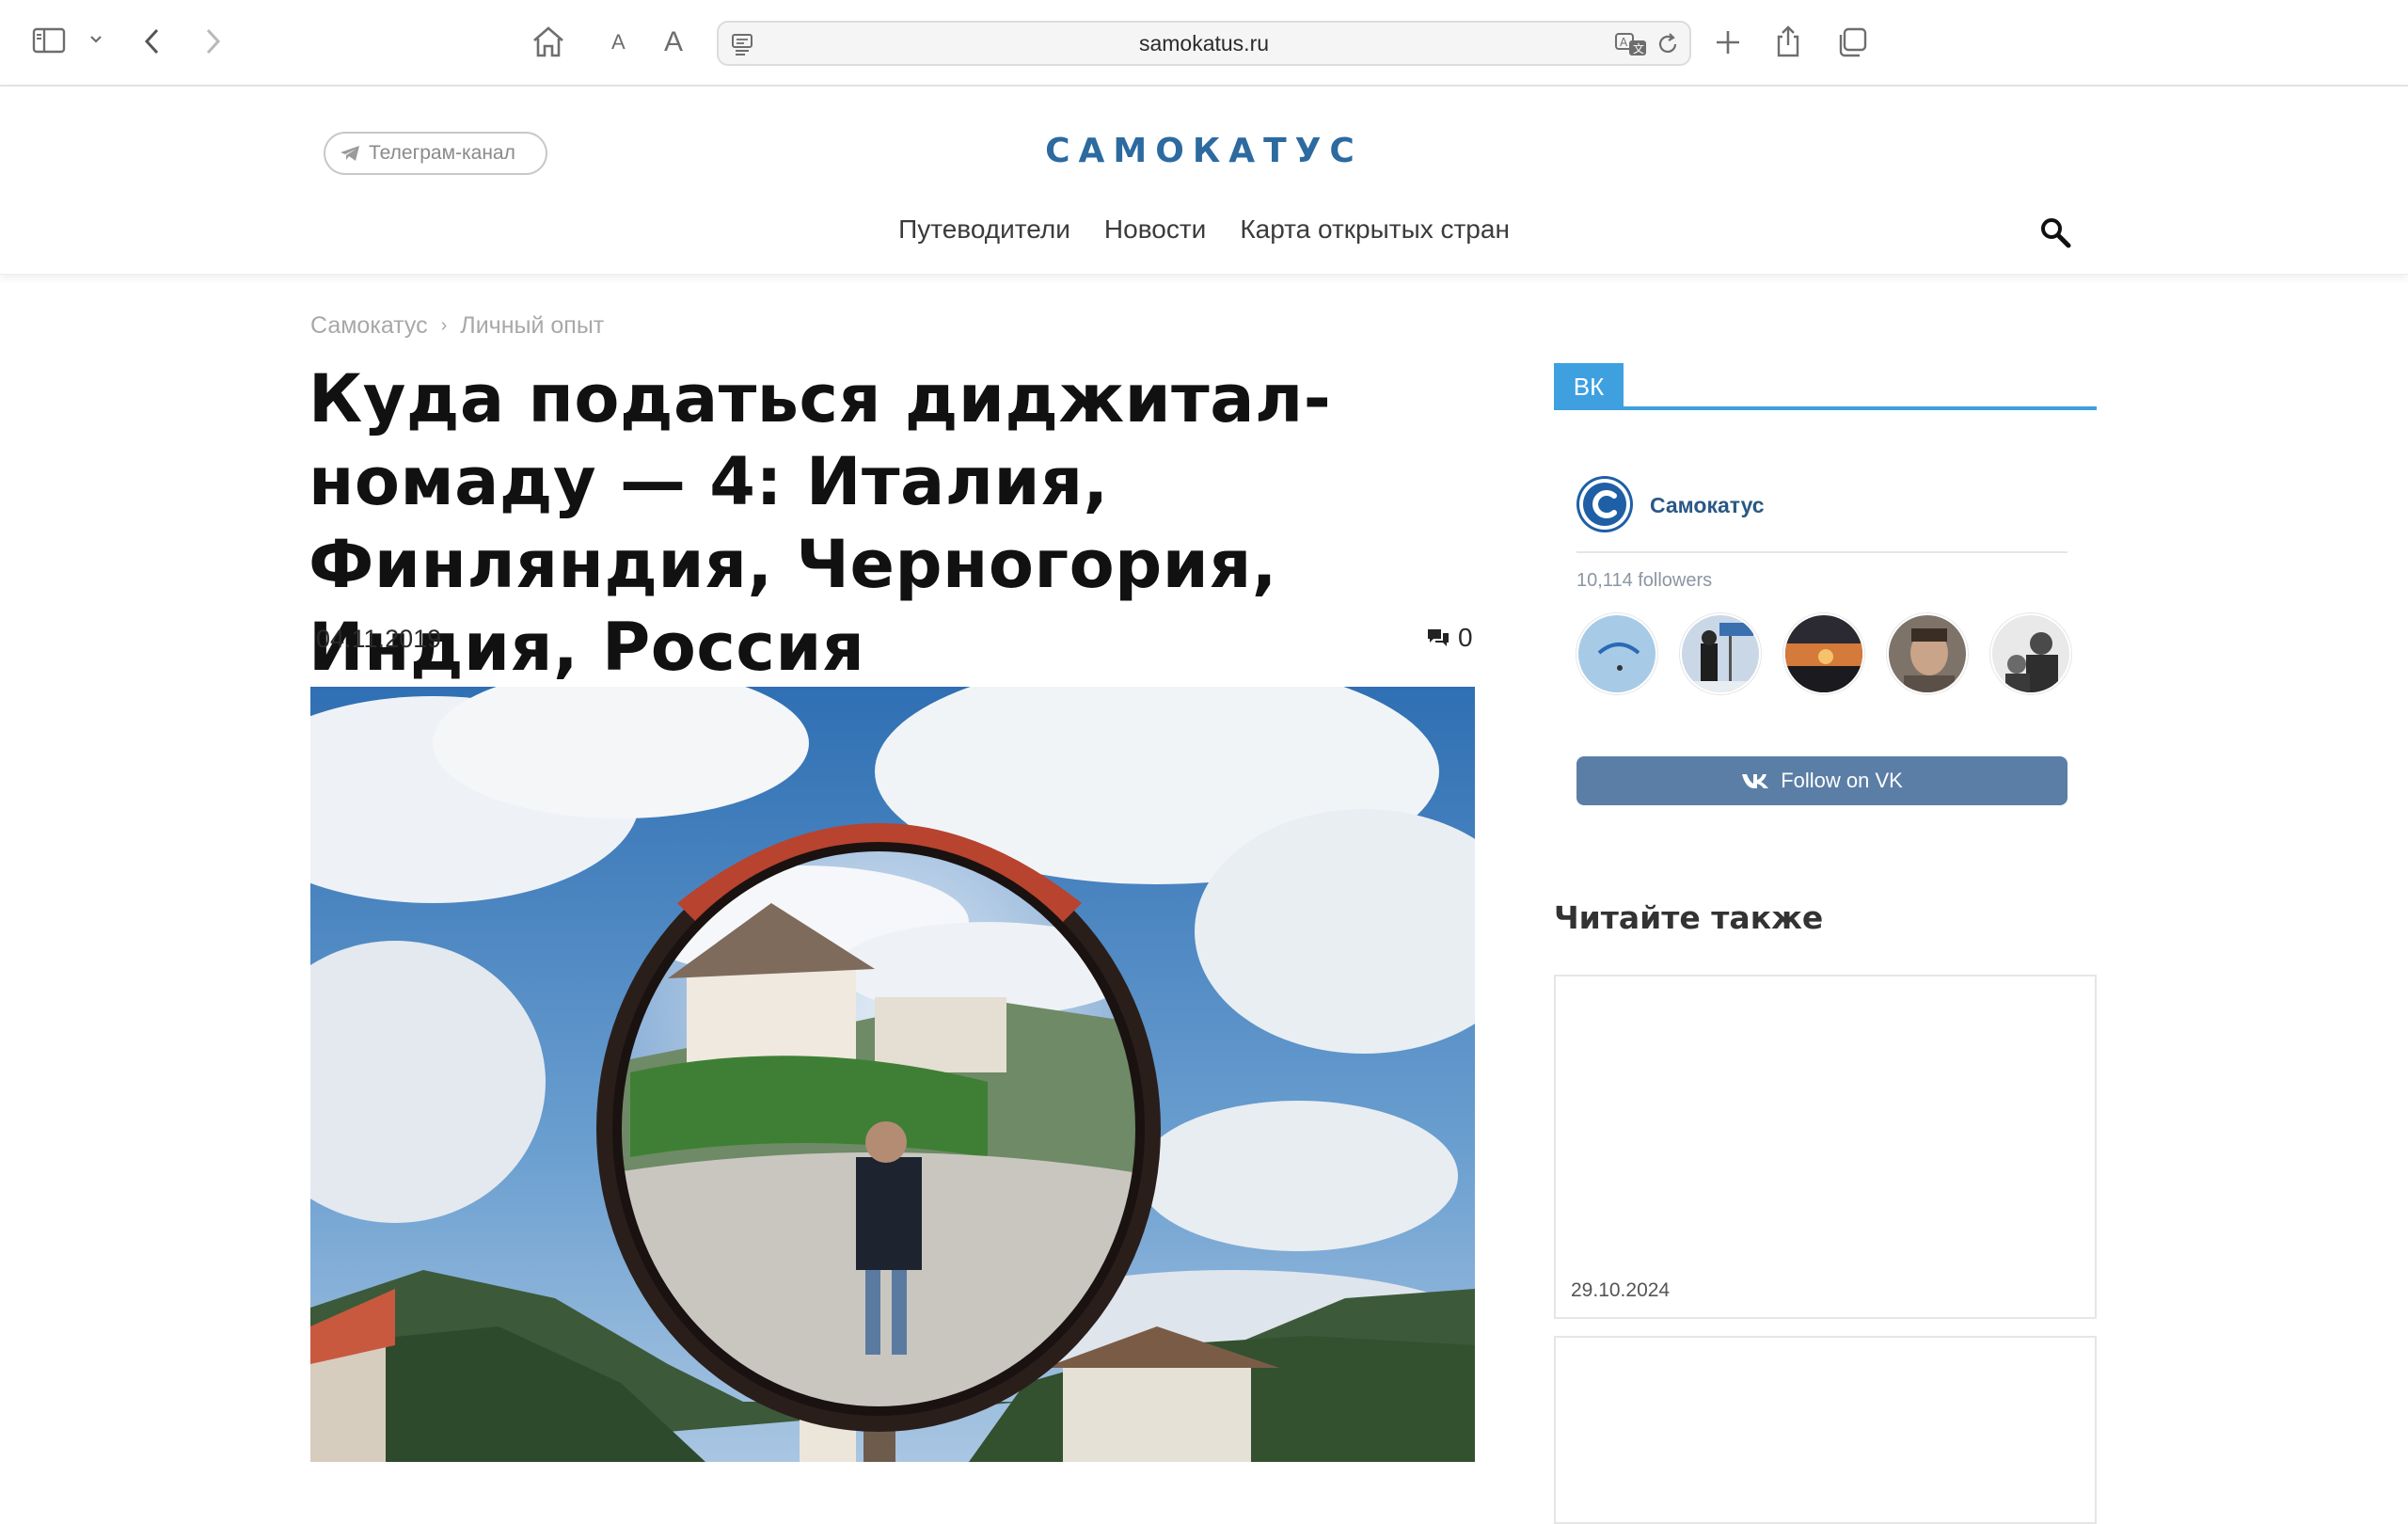 The width and height of the screenshot is (2408, 1524). Describe the element at coordinates (1728, 42) in the screenshot. I see `new-tab-icon` at that location.